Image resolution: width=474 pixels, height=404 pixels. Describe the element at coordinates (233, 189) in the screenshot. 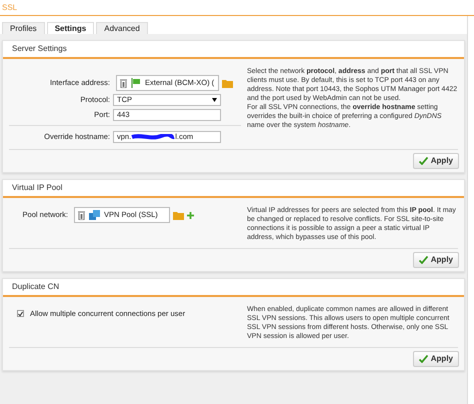

I see `section-header: Virtual IP Pool` at that location.